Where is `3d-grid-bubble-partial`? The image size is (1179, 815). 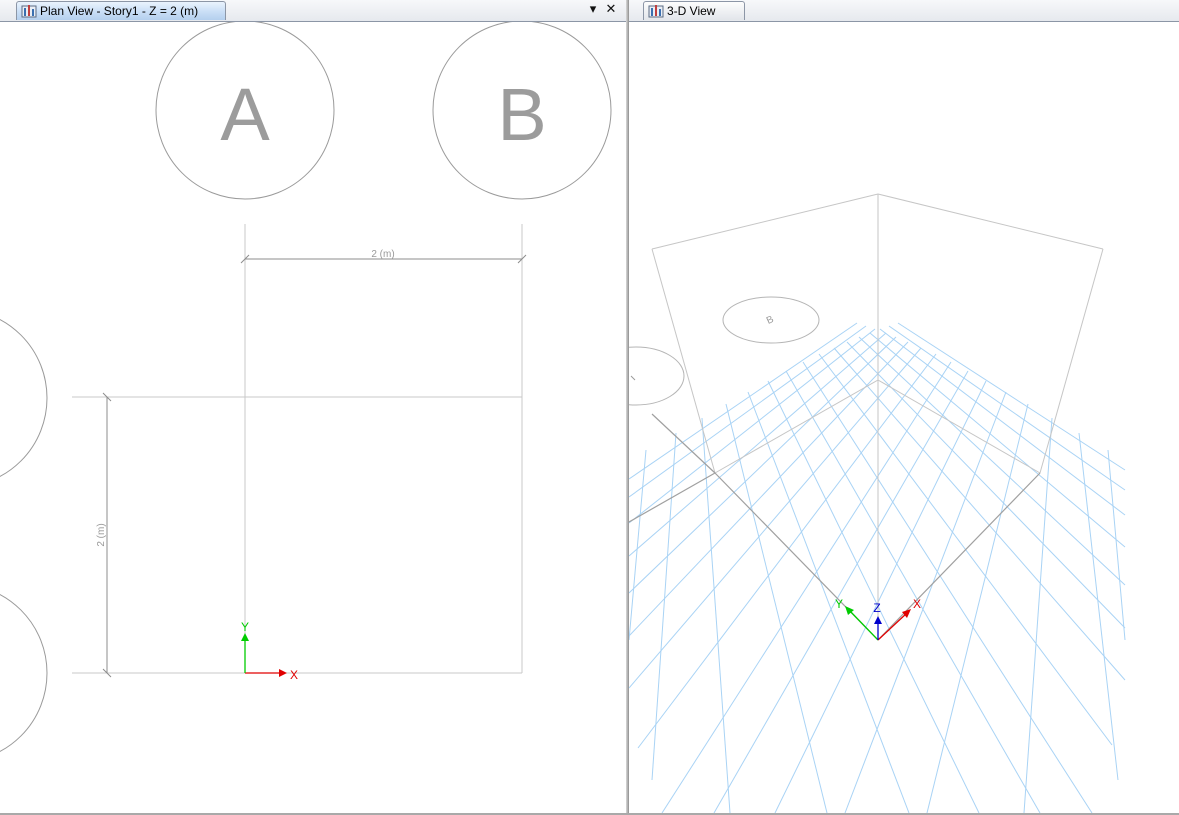
3d-grid-bubble-partial is located at coordinates (657, 376).